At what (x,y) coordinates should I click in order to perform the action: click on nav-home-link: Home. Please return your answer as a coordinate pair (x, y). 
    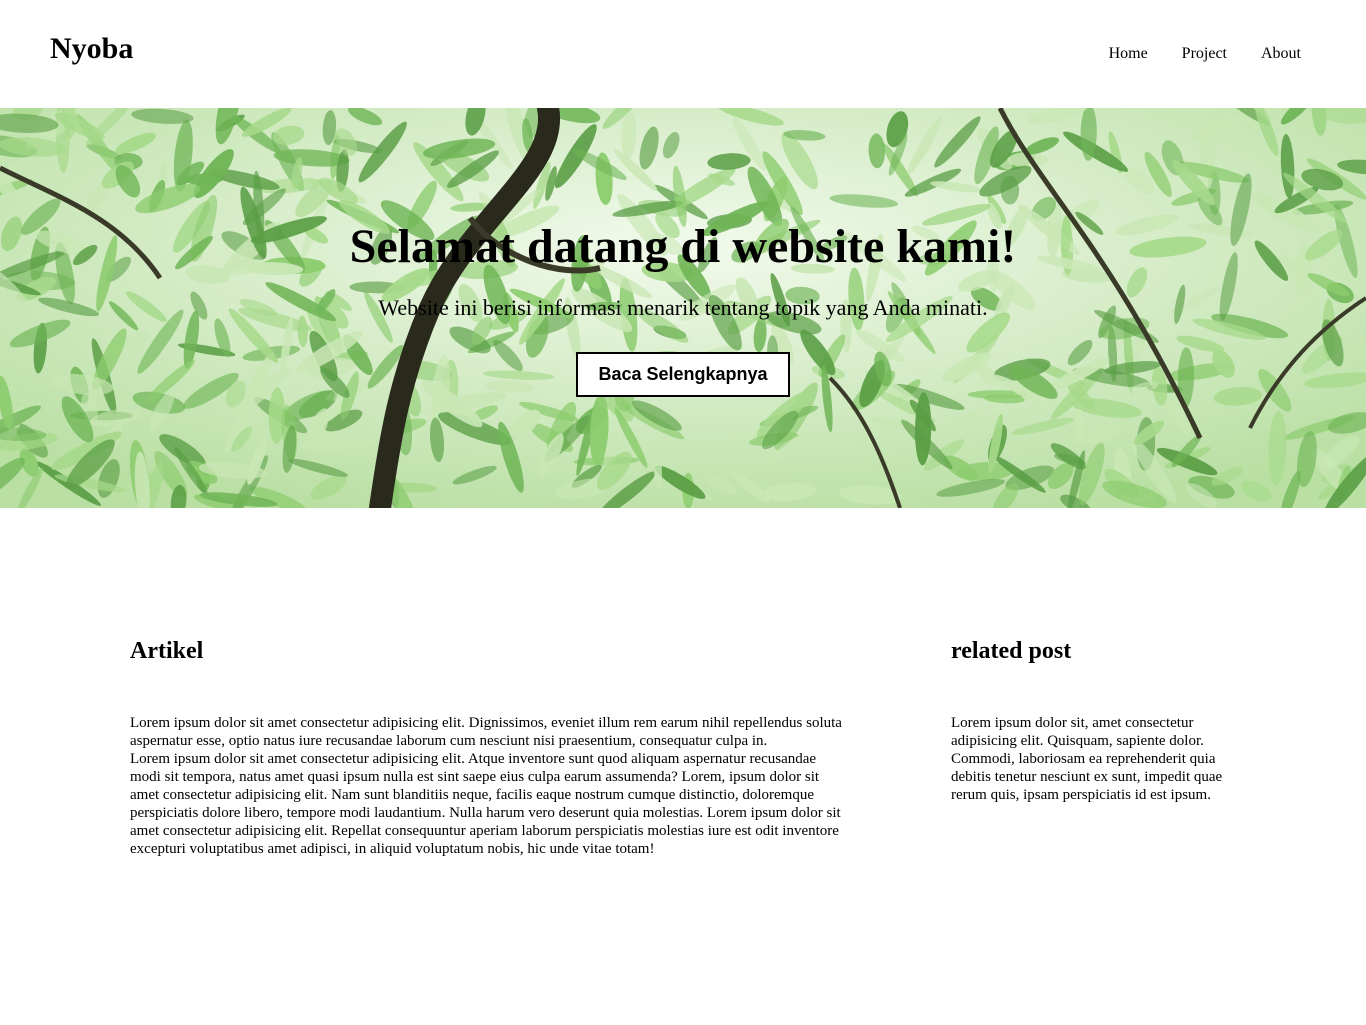
    Looking at the image, I should click on (1128, 54).